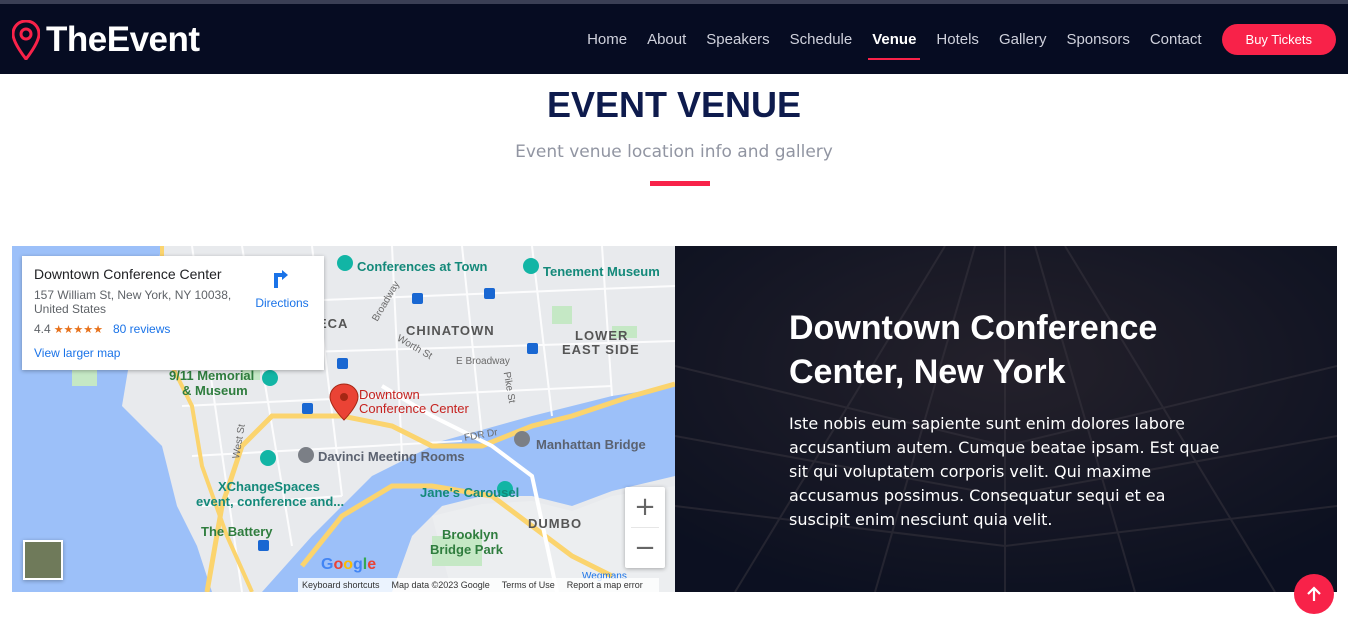 This screenshot has width=1348, height=627. I want to click on nav-about: About, so click(666, 43).